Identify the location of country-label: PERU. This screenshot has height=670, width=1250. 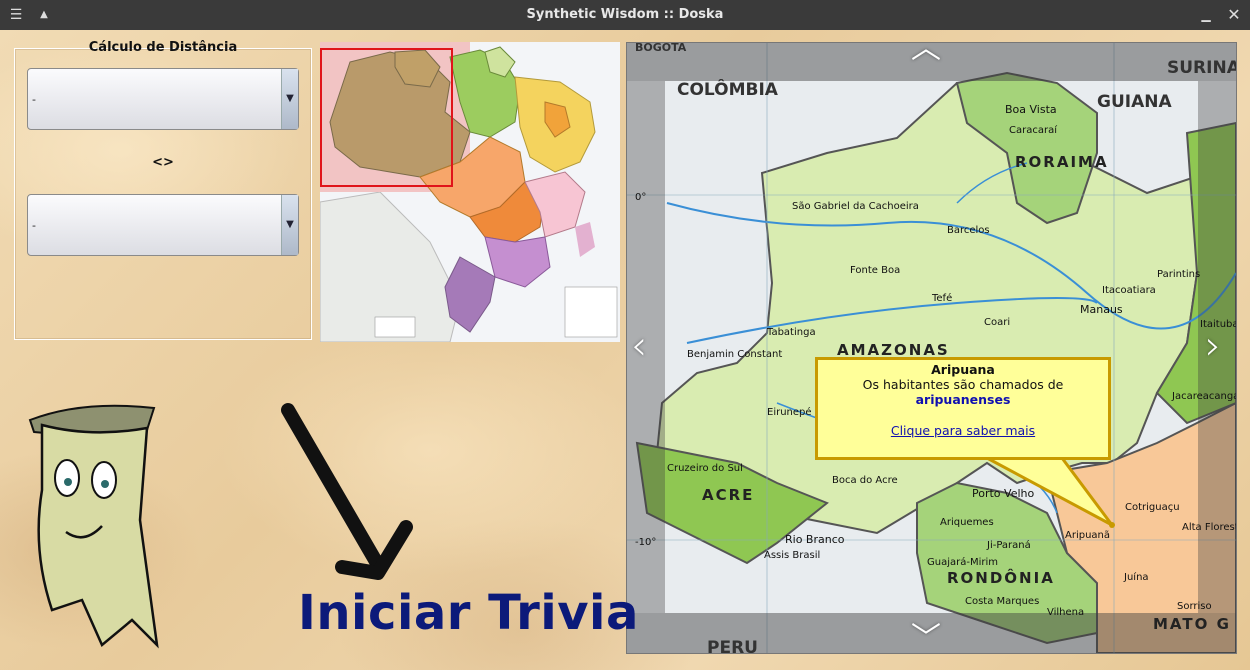
(732, 645).